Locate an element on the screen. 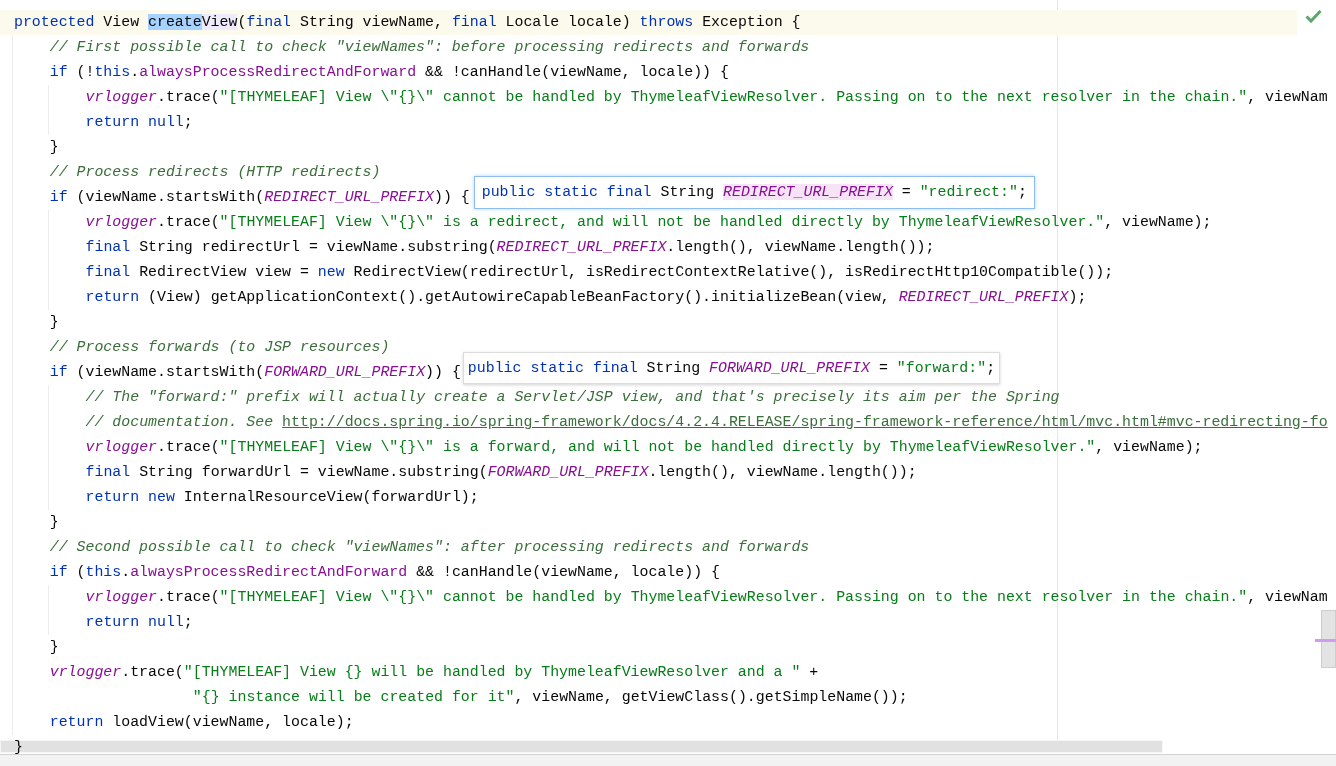 The width and height of the screenshot is (1336, 766). code-line: final String redirectUrl = viewName.substring(REDIRECT_URL_PREFIX.length(), viewName.length()); is located at coordinates (510, 247).